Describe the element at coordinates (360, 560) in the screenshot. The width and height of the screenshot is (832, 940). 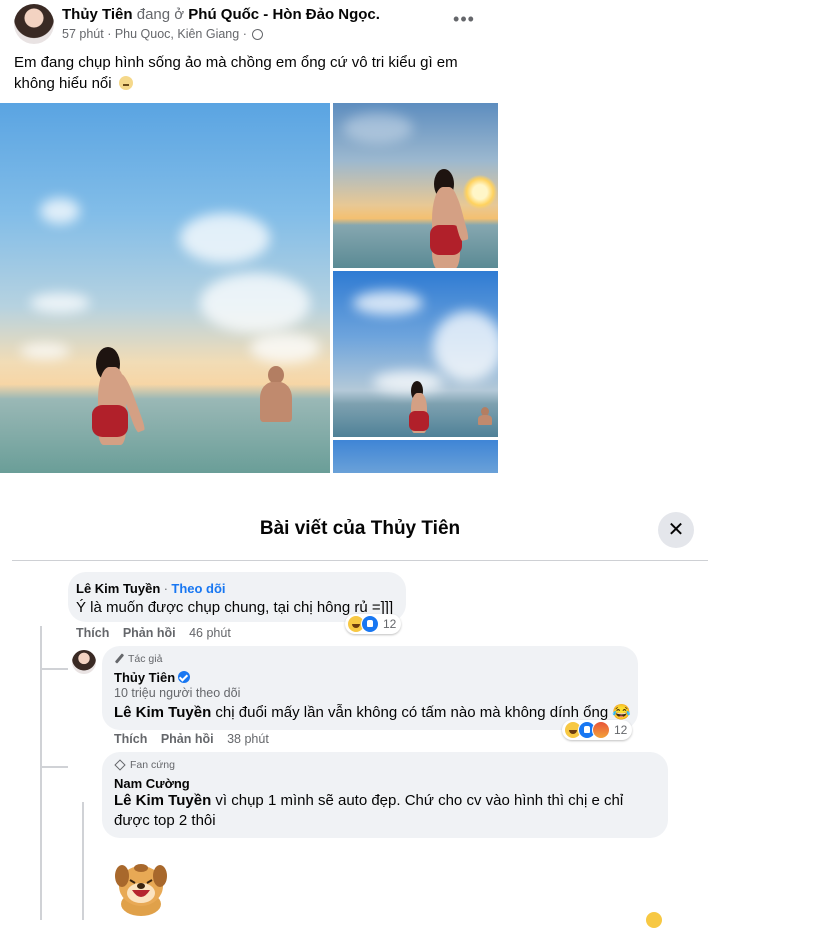
I see `dialog-divider` at that location.